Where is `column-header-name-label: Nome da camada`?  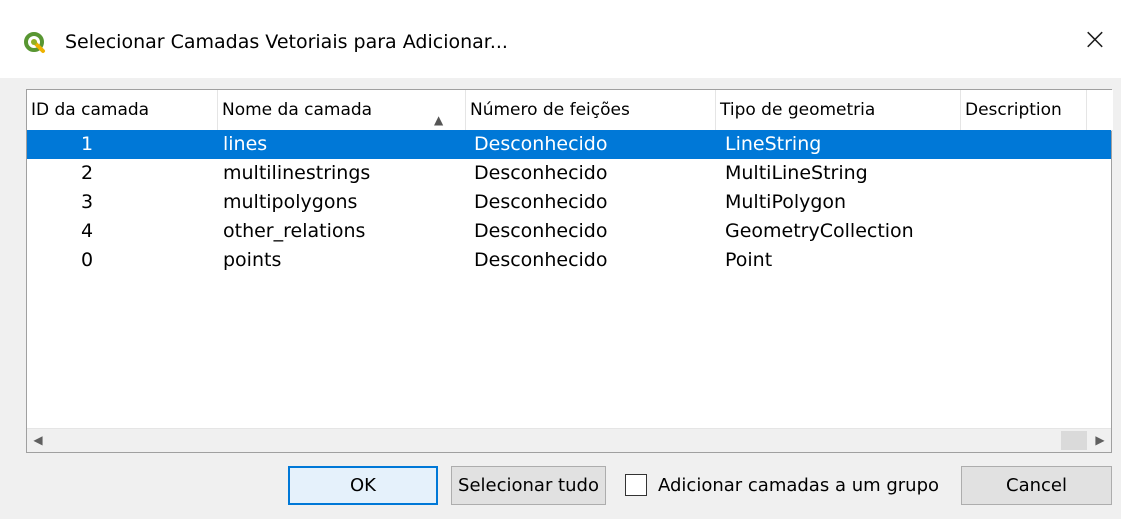
column-header-name-label: Nome da camada is located at coordinates (297, 110).